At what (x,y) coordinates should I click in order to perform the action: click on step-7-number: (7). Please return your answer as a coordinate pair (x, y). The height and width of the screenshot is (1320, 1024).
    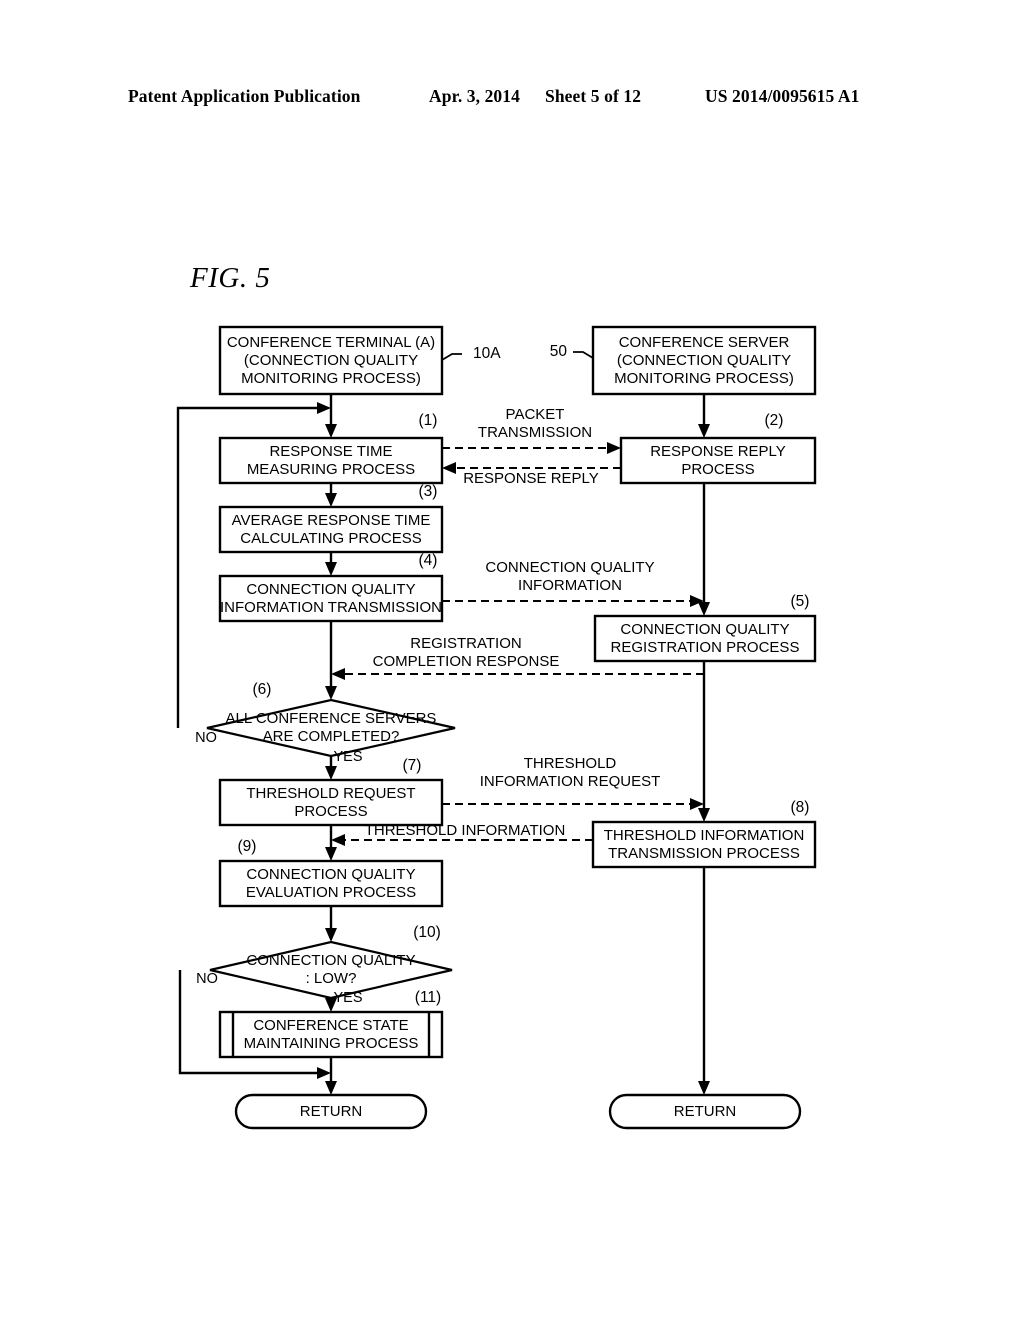
    Looking at the image, I should click on (412, 765).